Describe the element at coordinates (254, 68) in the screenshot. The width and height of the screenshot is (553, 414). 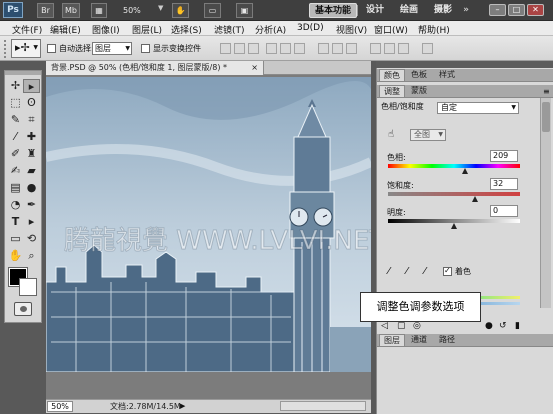
I see `close-icon: ×` at that location.